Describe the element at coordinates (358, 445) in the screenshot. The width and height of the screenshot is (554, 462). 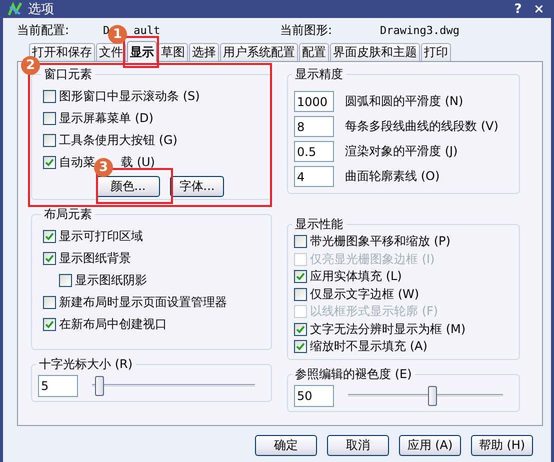
I see `cancel-button: 取消` at that location.